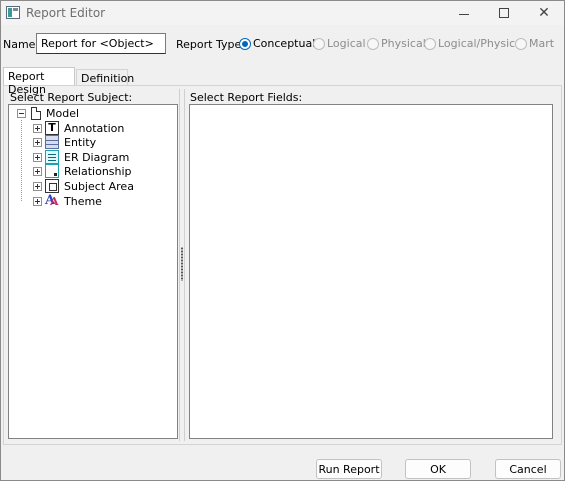  What do you see at coordinates (36, 113) in the screenshot?
I see `document-icon` at bounding box center [36, 113].